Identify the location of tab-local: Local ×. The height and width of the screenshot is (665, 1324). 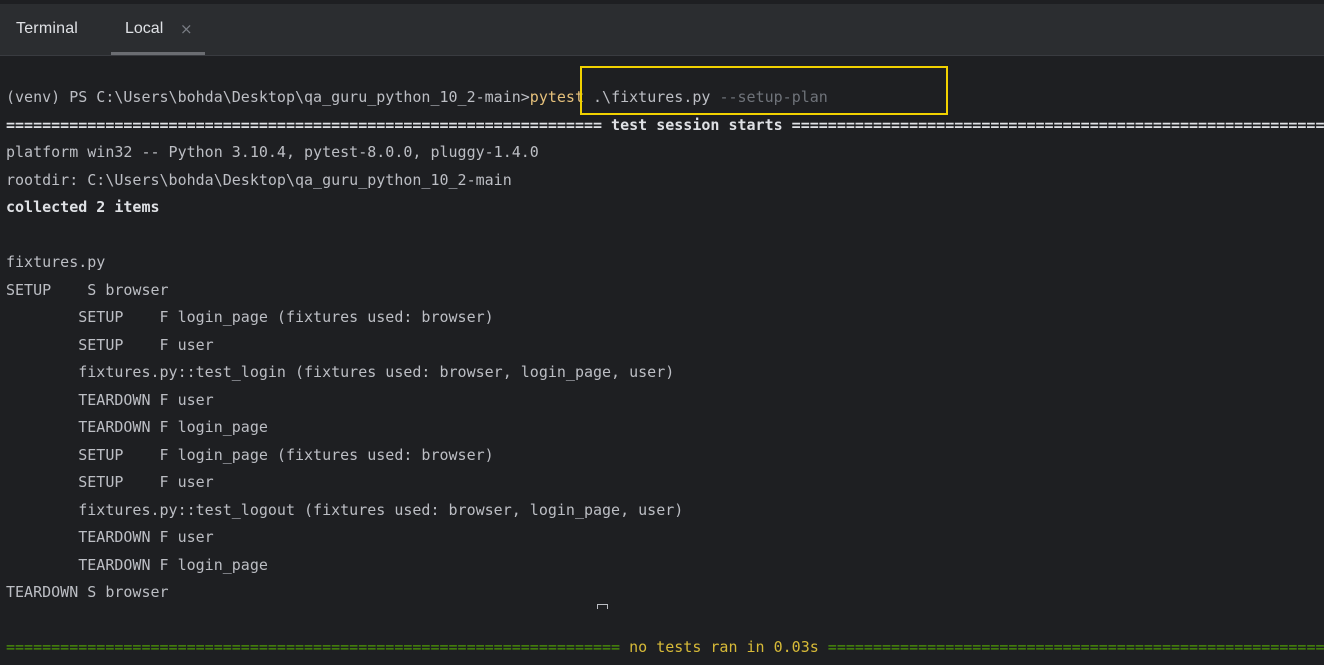
(158, 29).